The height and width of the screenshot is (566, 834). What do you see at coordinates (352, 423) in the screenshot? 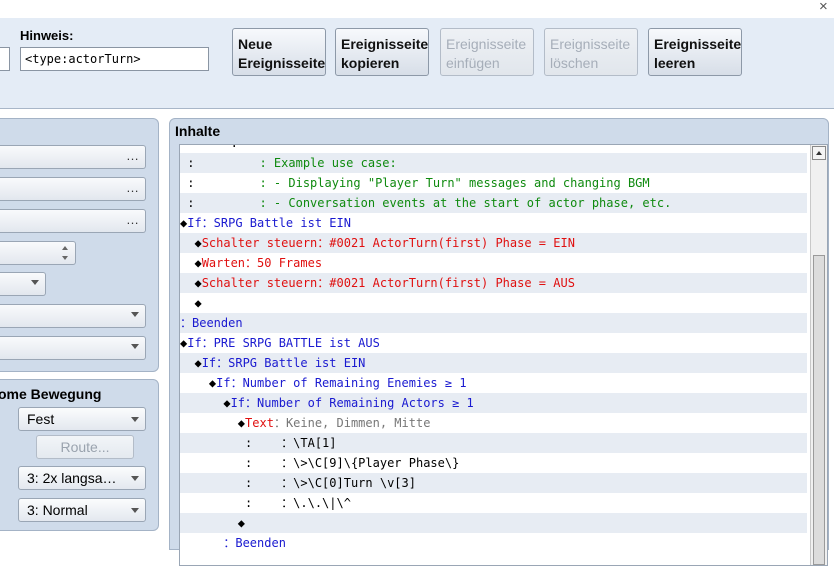
I see `command-text: ：Keine, Dimmen, Mitte` at bounding box center [352, 423].